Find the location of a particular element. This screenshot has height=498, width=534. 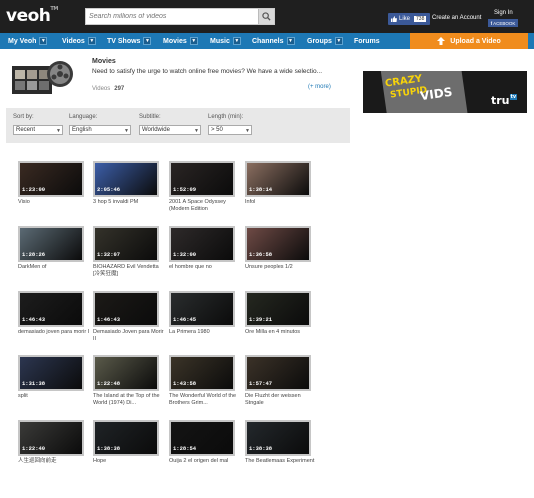

video-title: Ore Milla en 4 minutos is located at coordinates (281, 332).